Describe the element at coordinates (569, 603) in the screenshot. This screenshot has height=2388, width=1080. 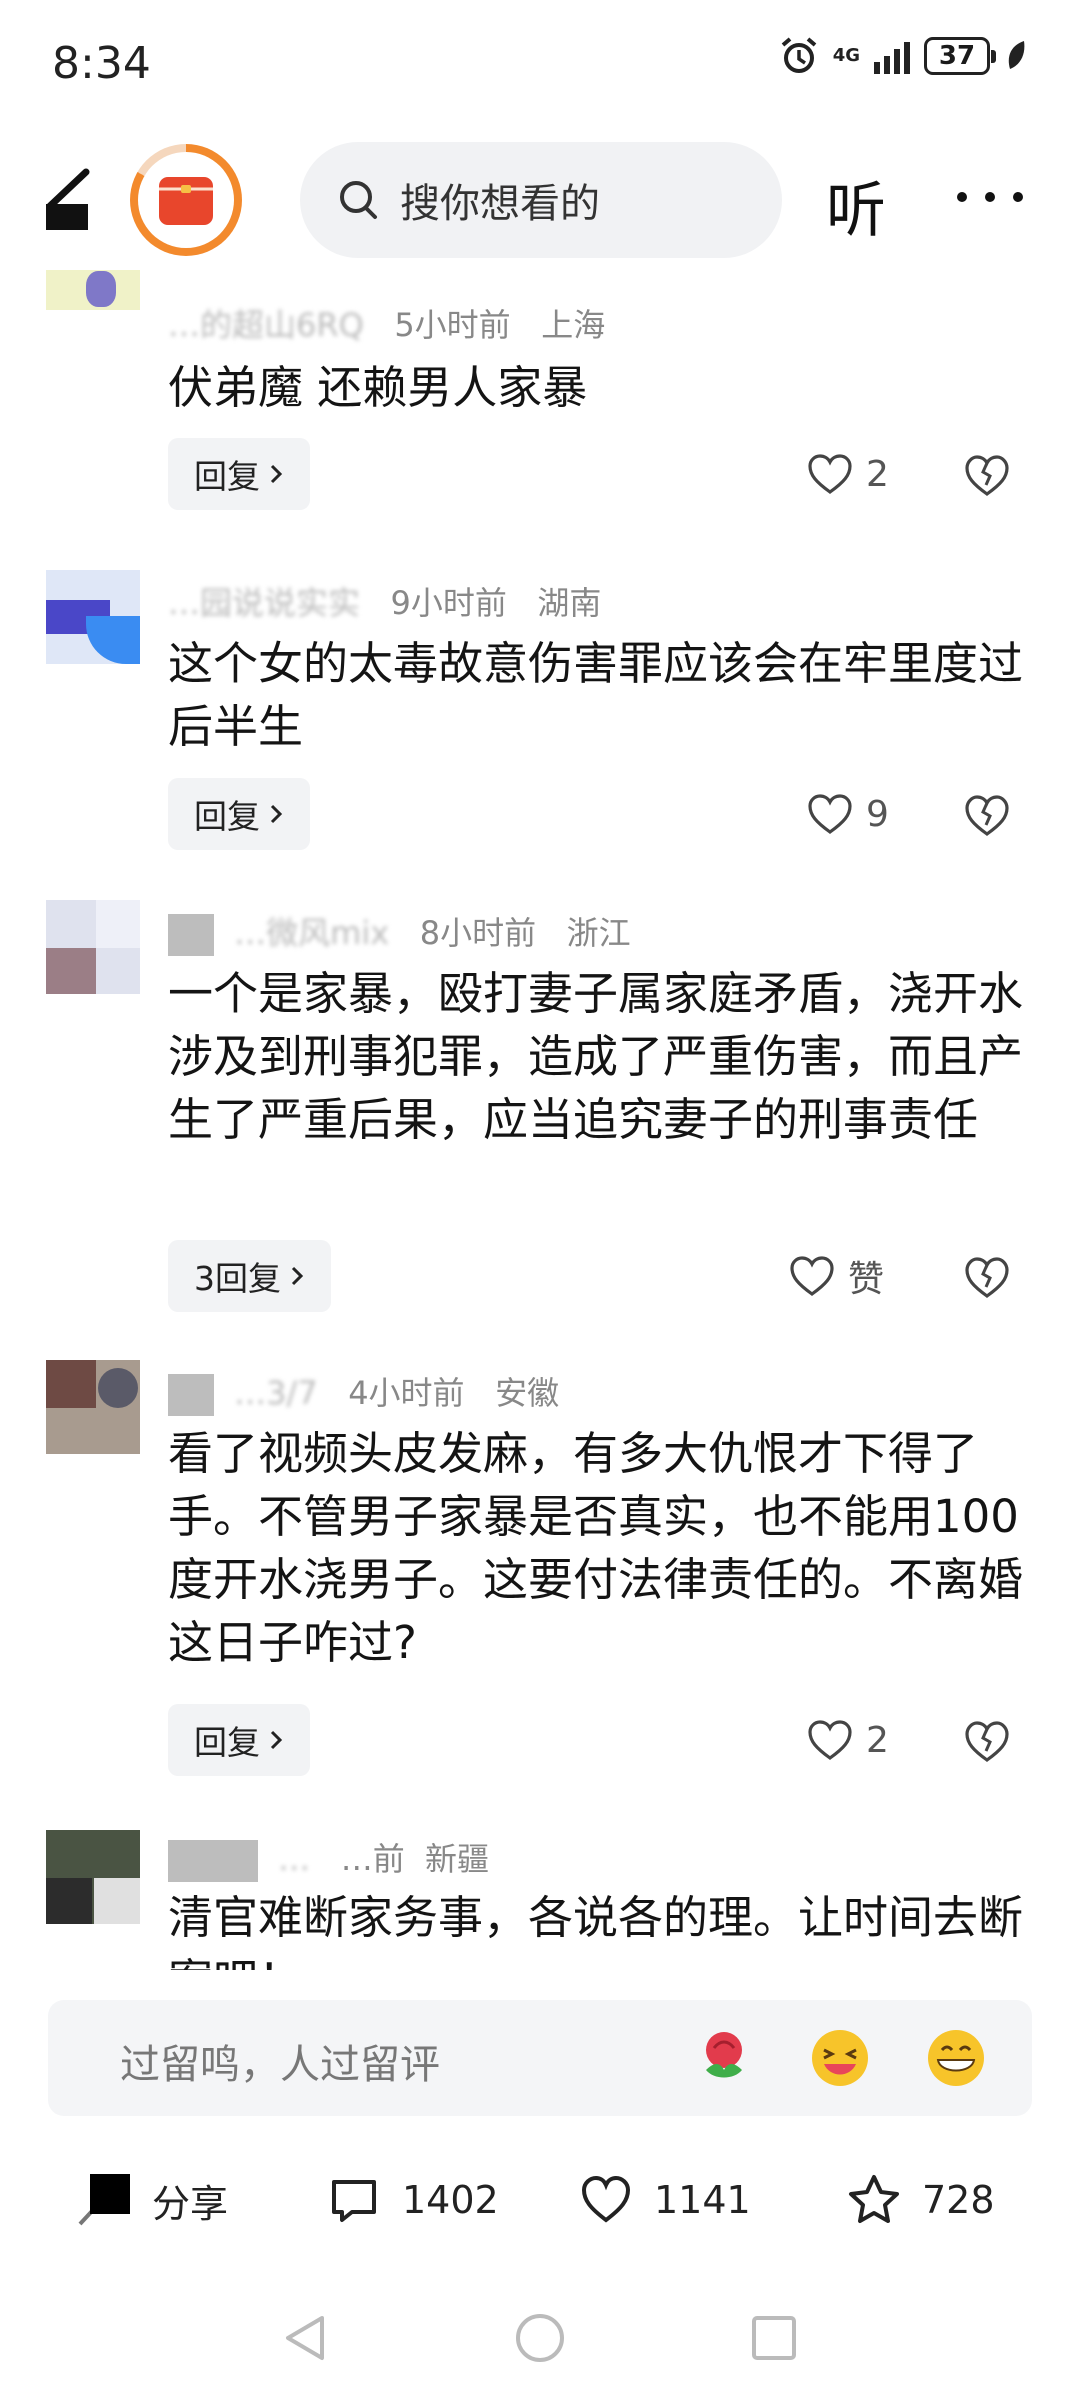
I see `comment-location: 湖南` at that location.